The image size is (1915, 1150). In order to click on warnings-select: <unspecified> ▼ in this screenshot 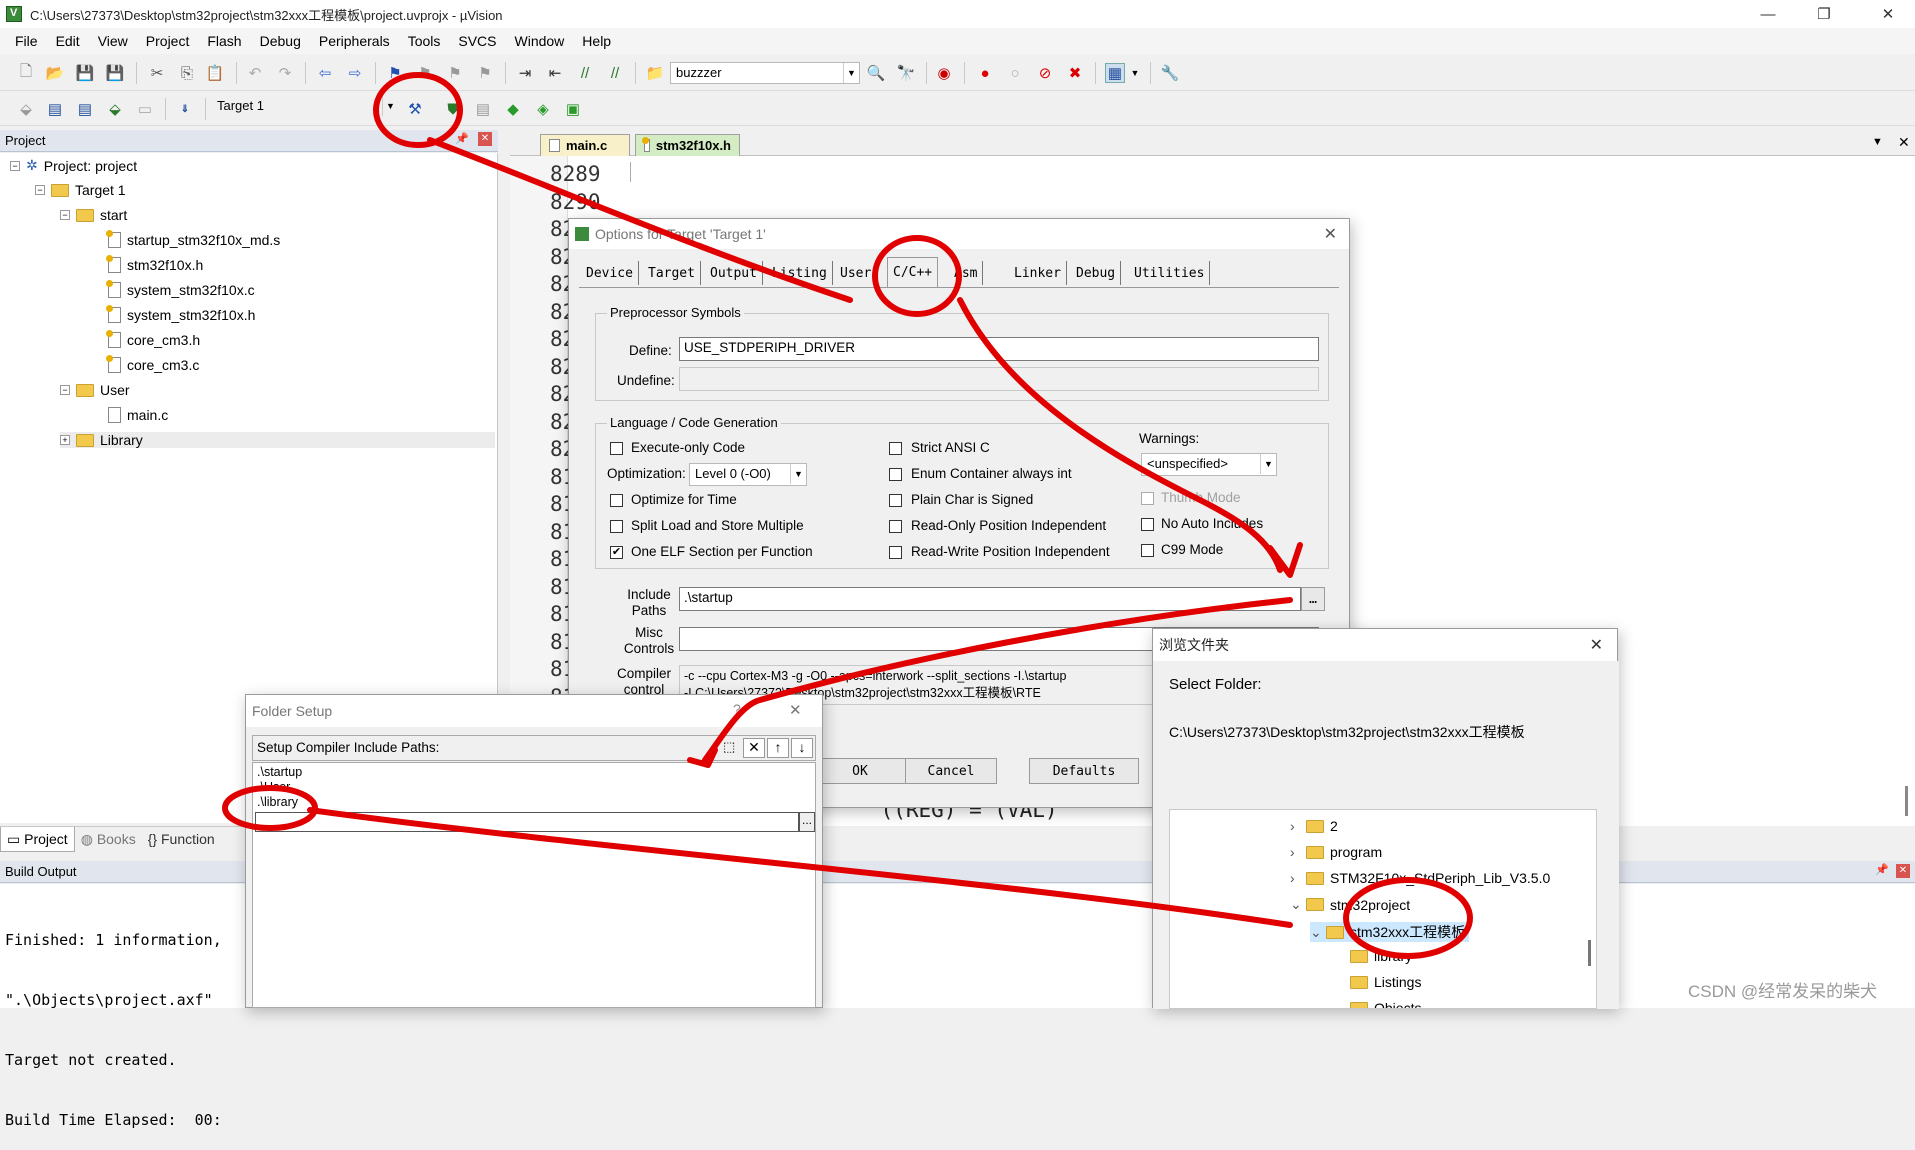, I will do `click(1209, 464)`.